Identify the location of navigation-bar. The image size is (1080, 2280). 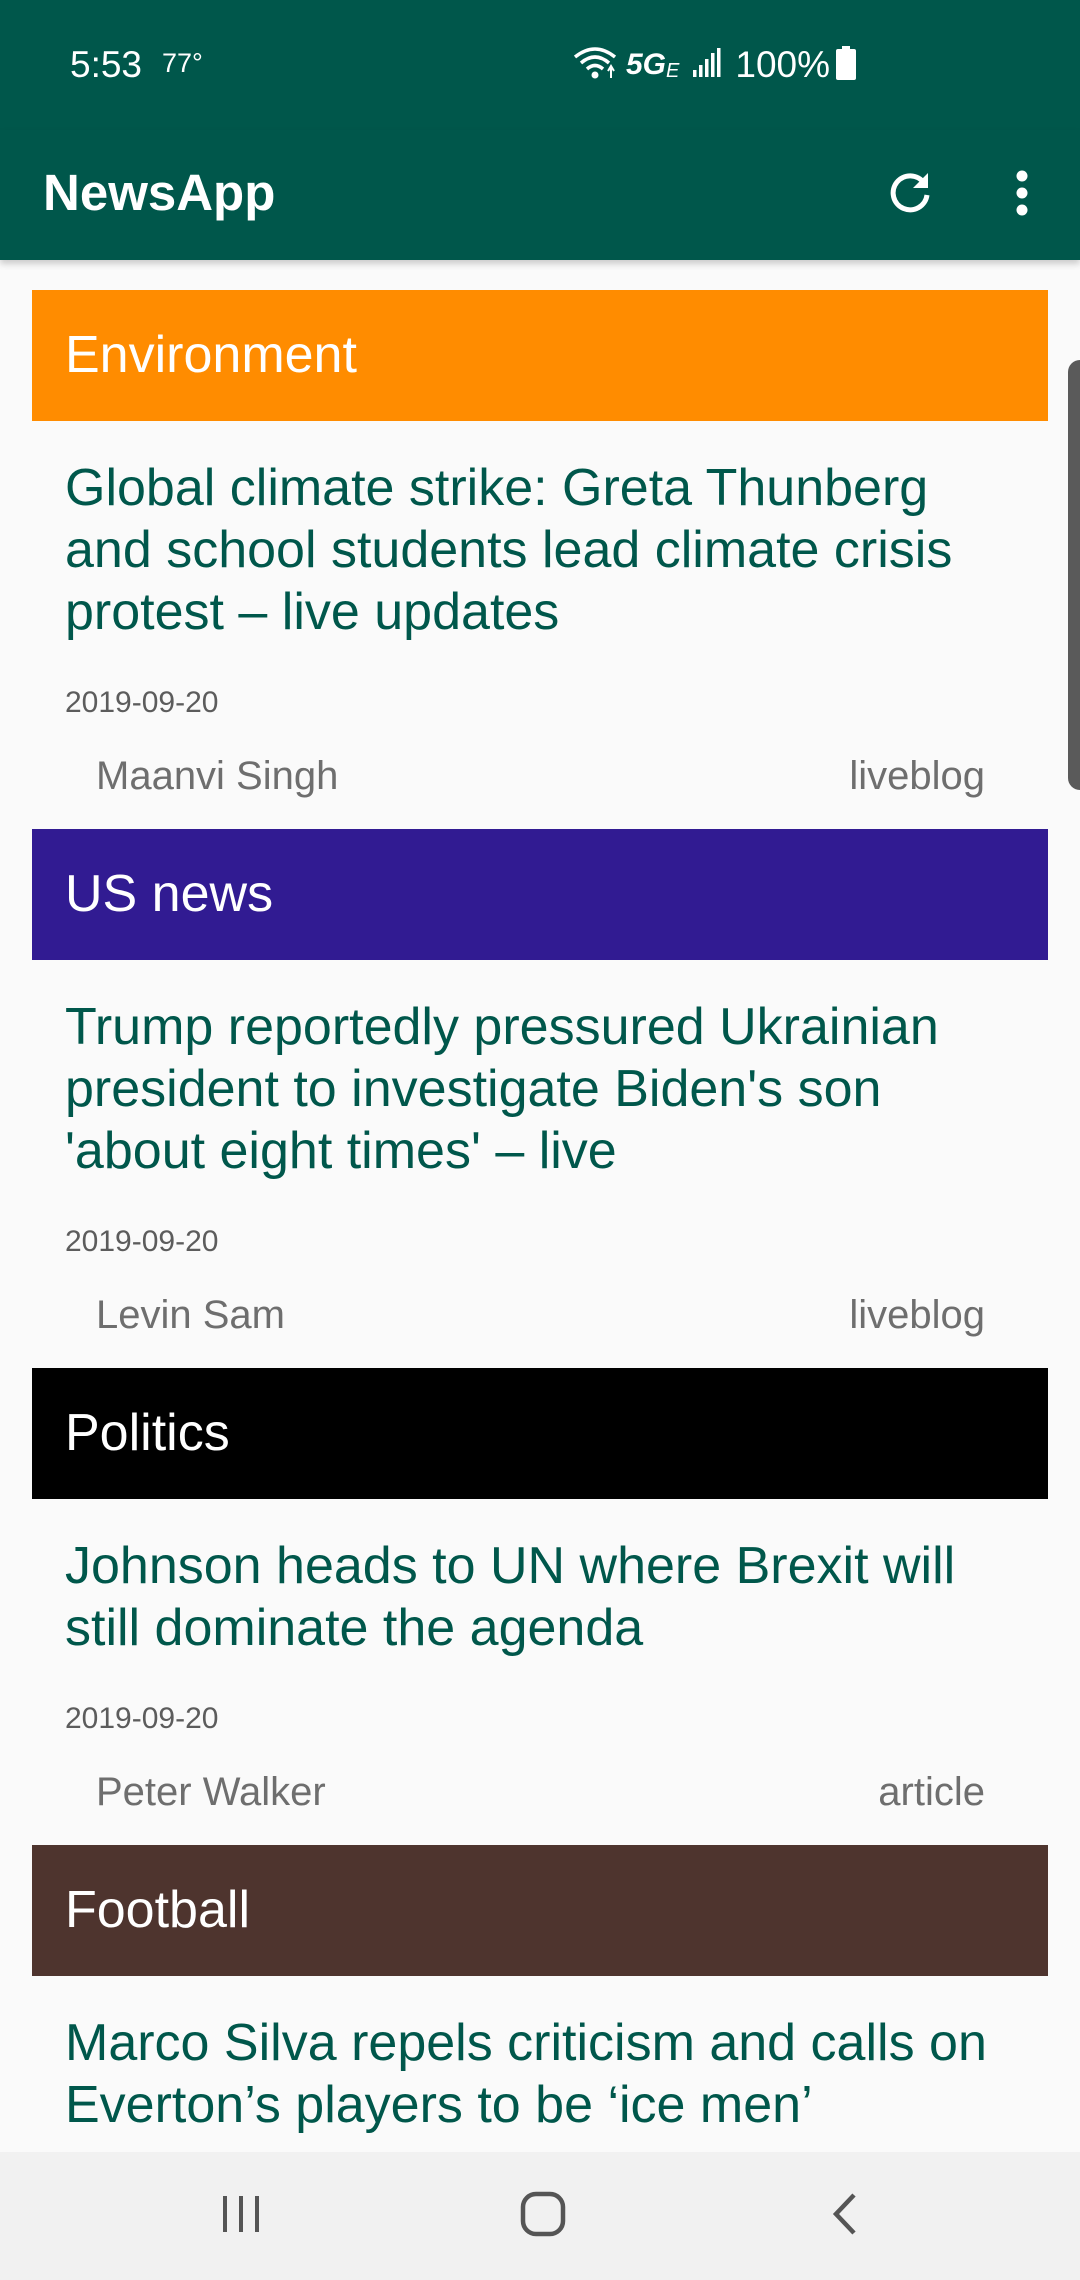
(540, 2216).